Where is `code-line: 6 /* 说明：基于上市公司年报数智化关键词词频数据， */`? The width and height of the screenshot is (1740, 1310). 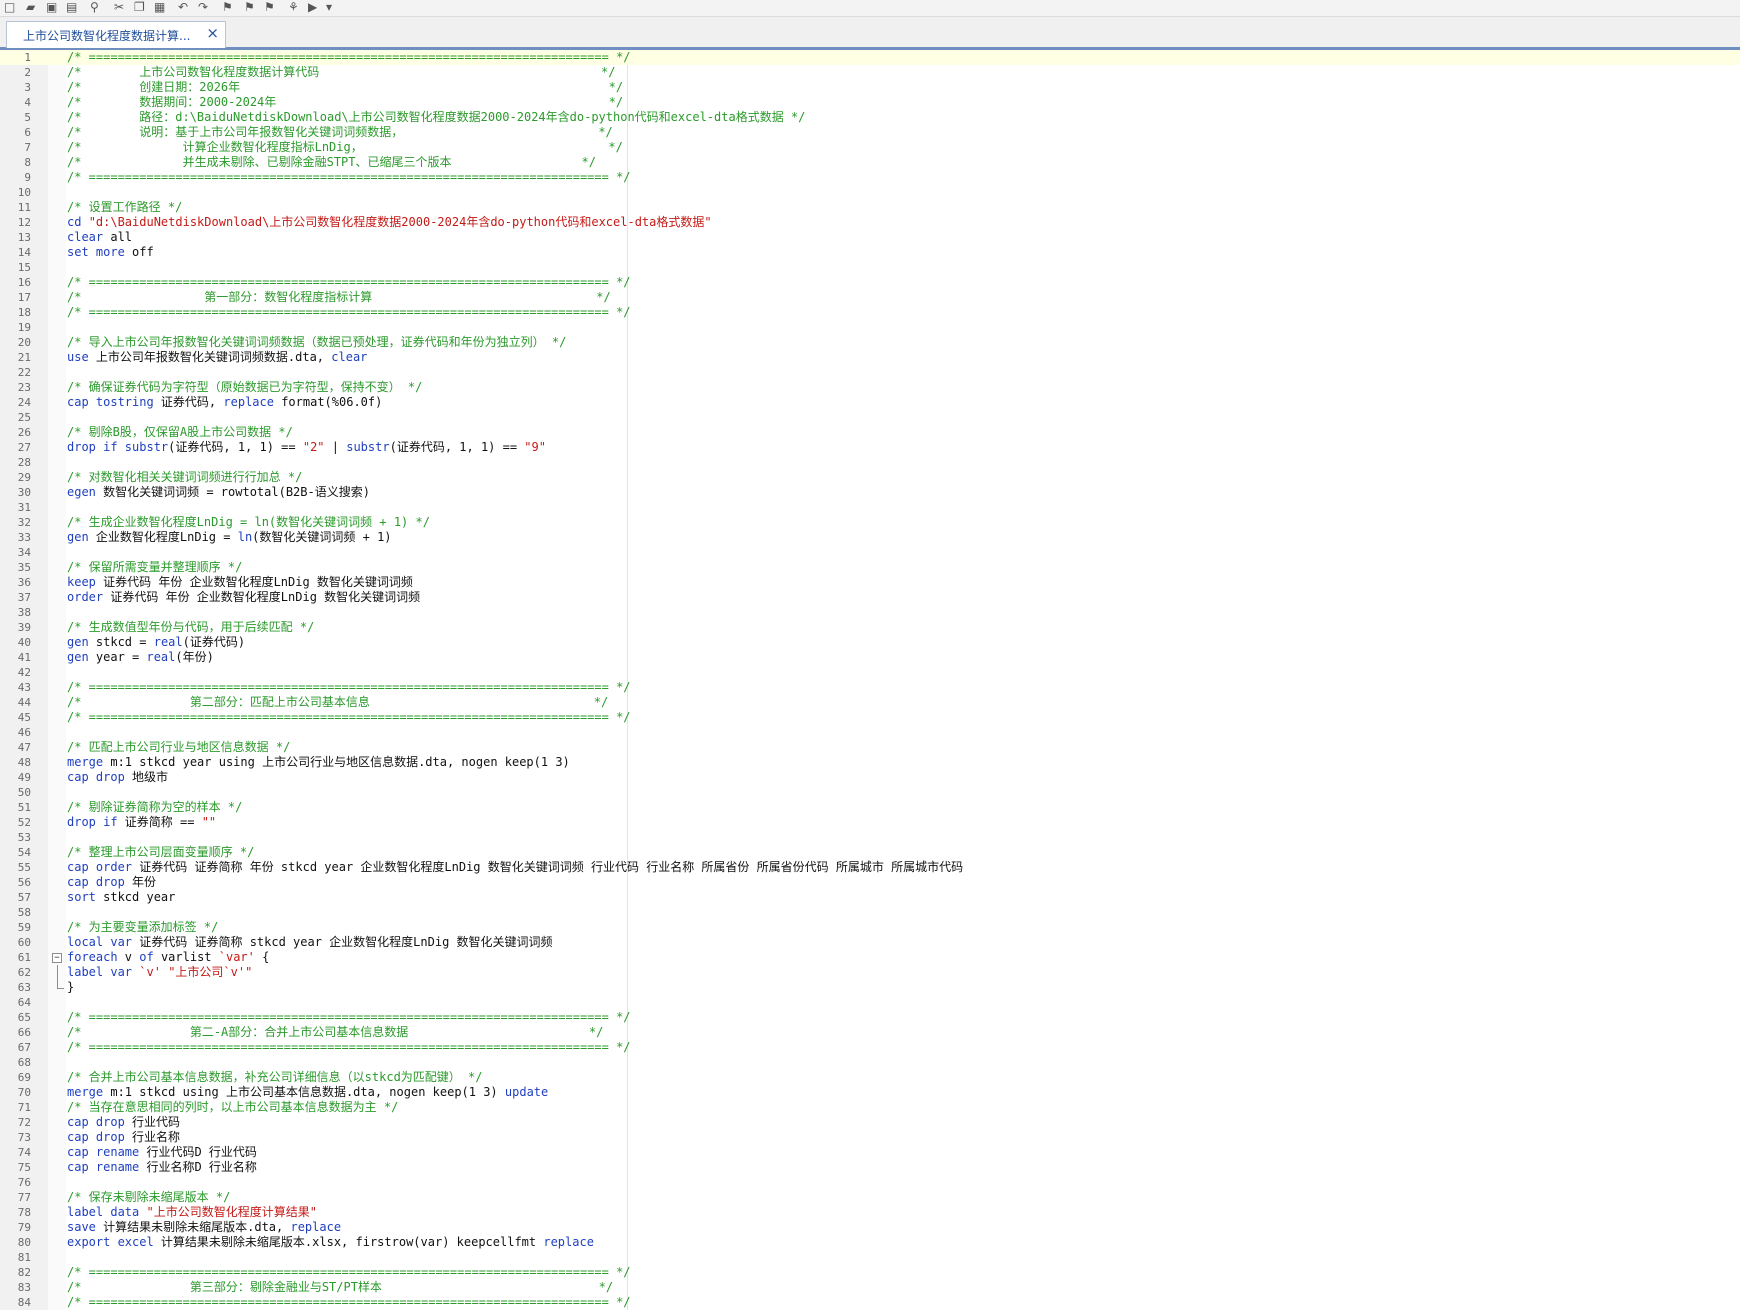
code-line: 6 /* 说明：基于上市公司年报数智化关键词词频数据， */ is located at coordinates (870, 132).